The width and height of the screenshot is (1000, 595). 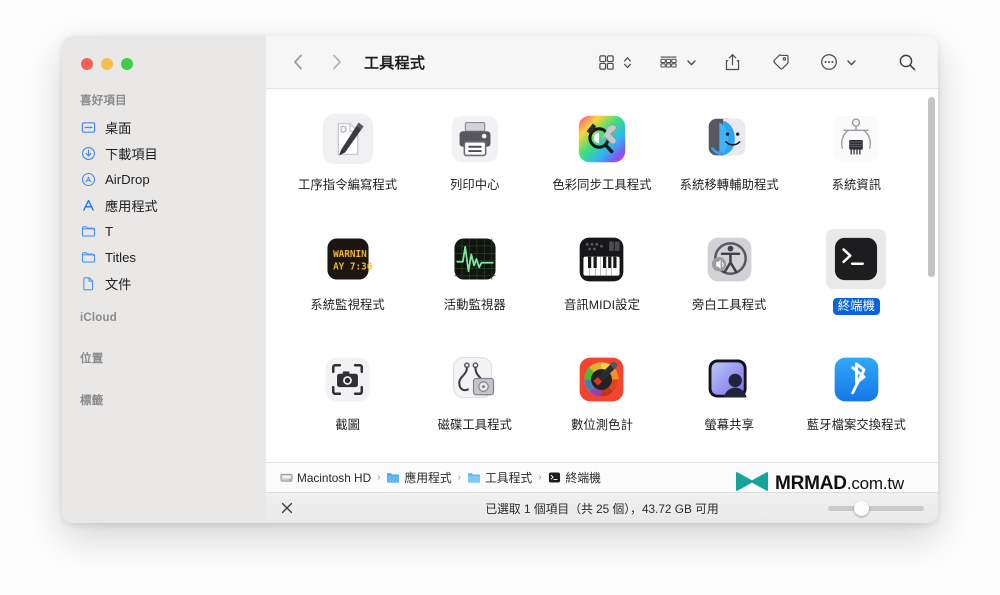 What do you see at coordinates (508, 478) in the screenshot?
I see `breadcrumb-label: 工具程式` at bounding box center [508, 478].